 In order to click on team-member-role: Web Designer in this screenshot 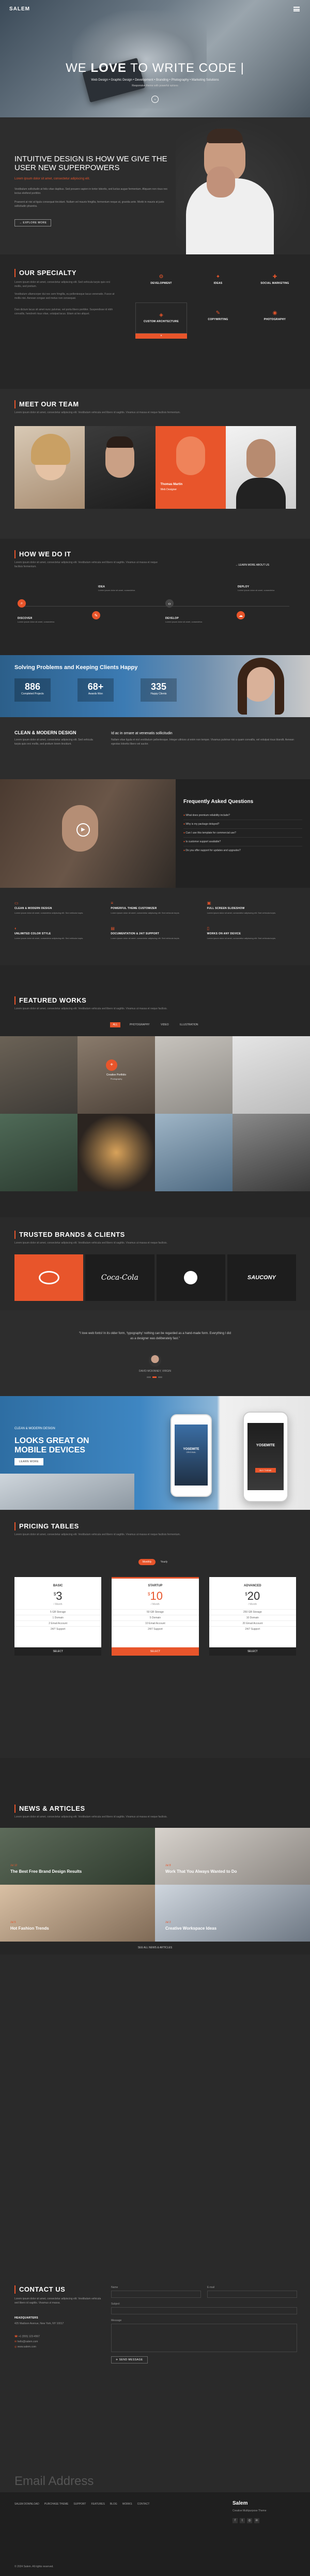, I will do `click(169, 490)`.